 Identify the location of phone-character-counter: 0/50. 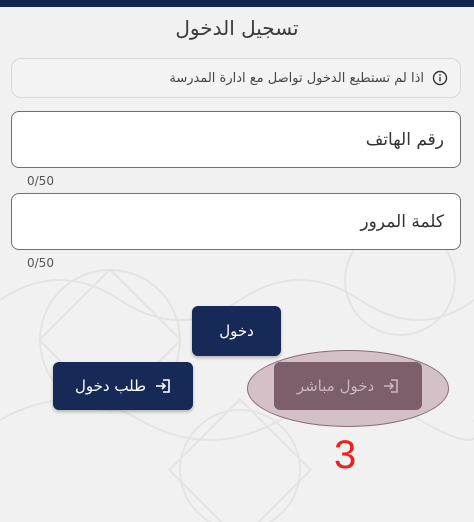
(40, 181).